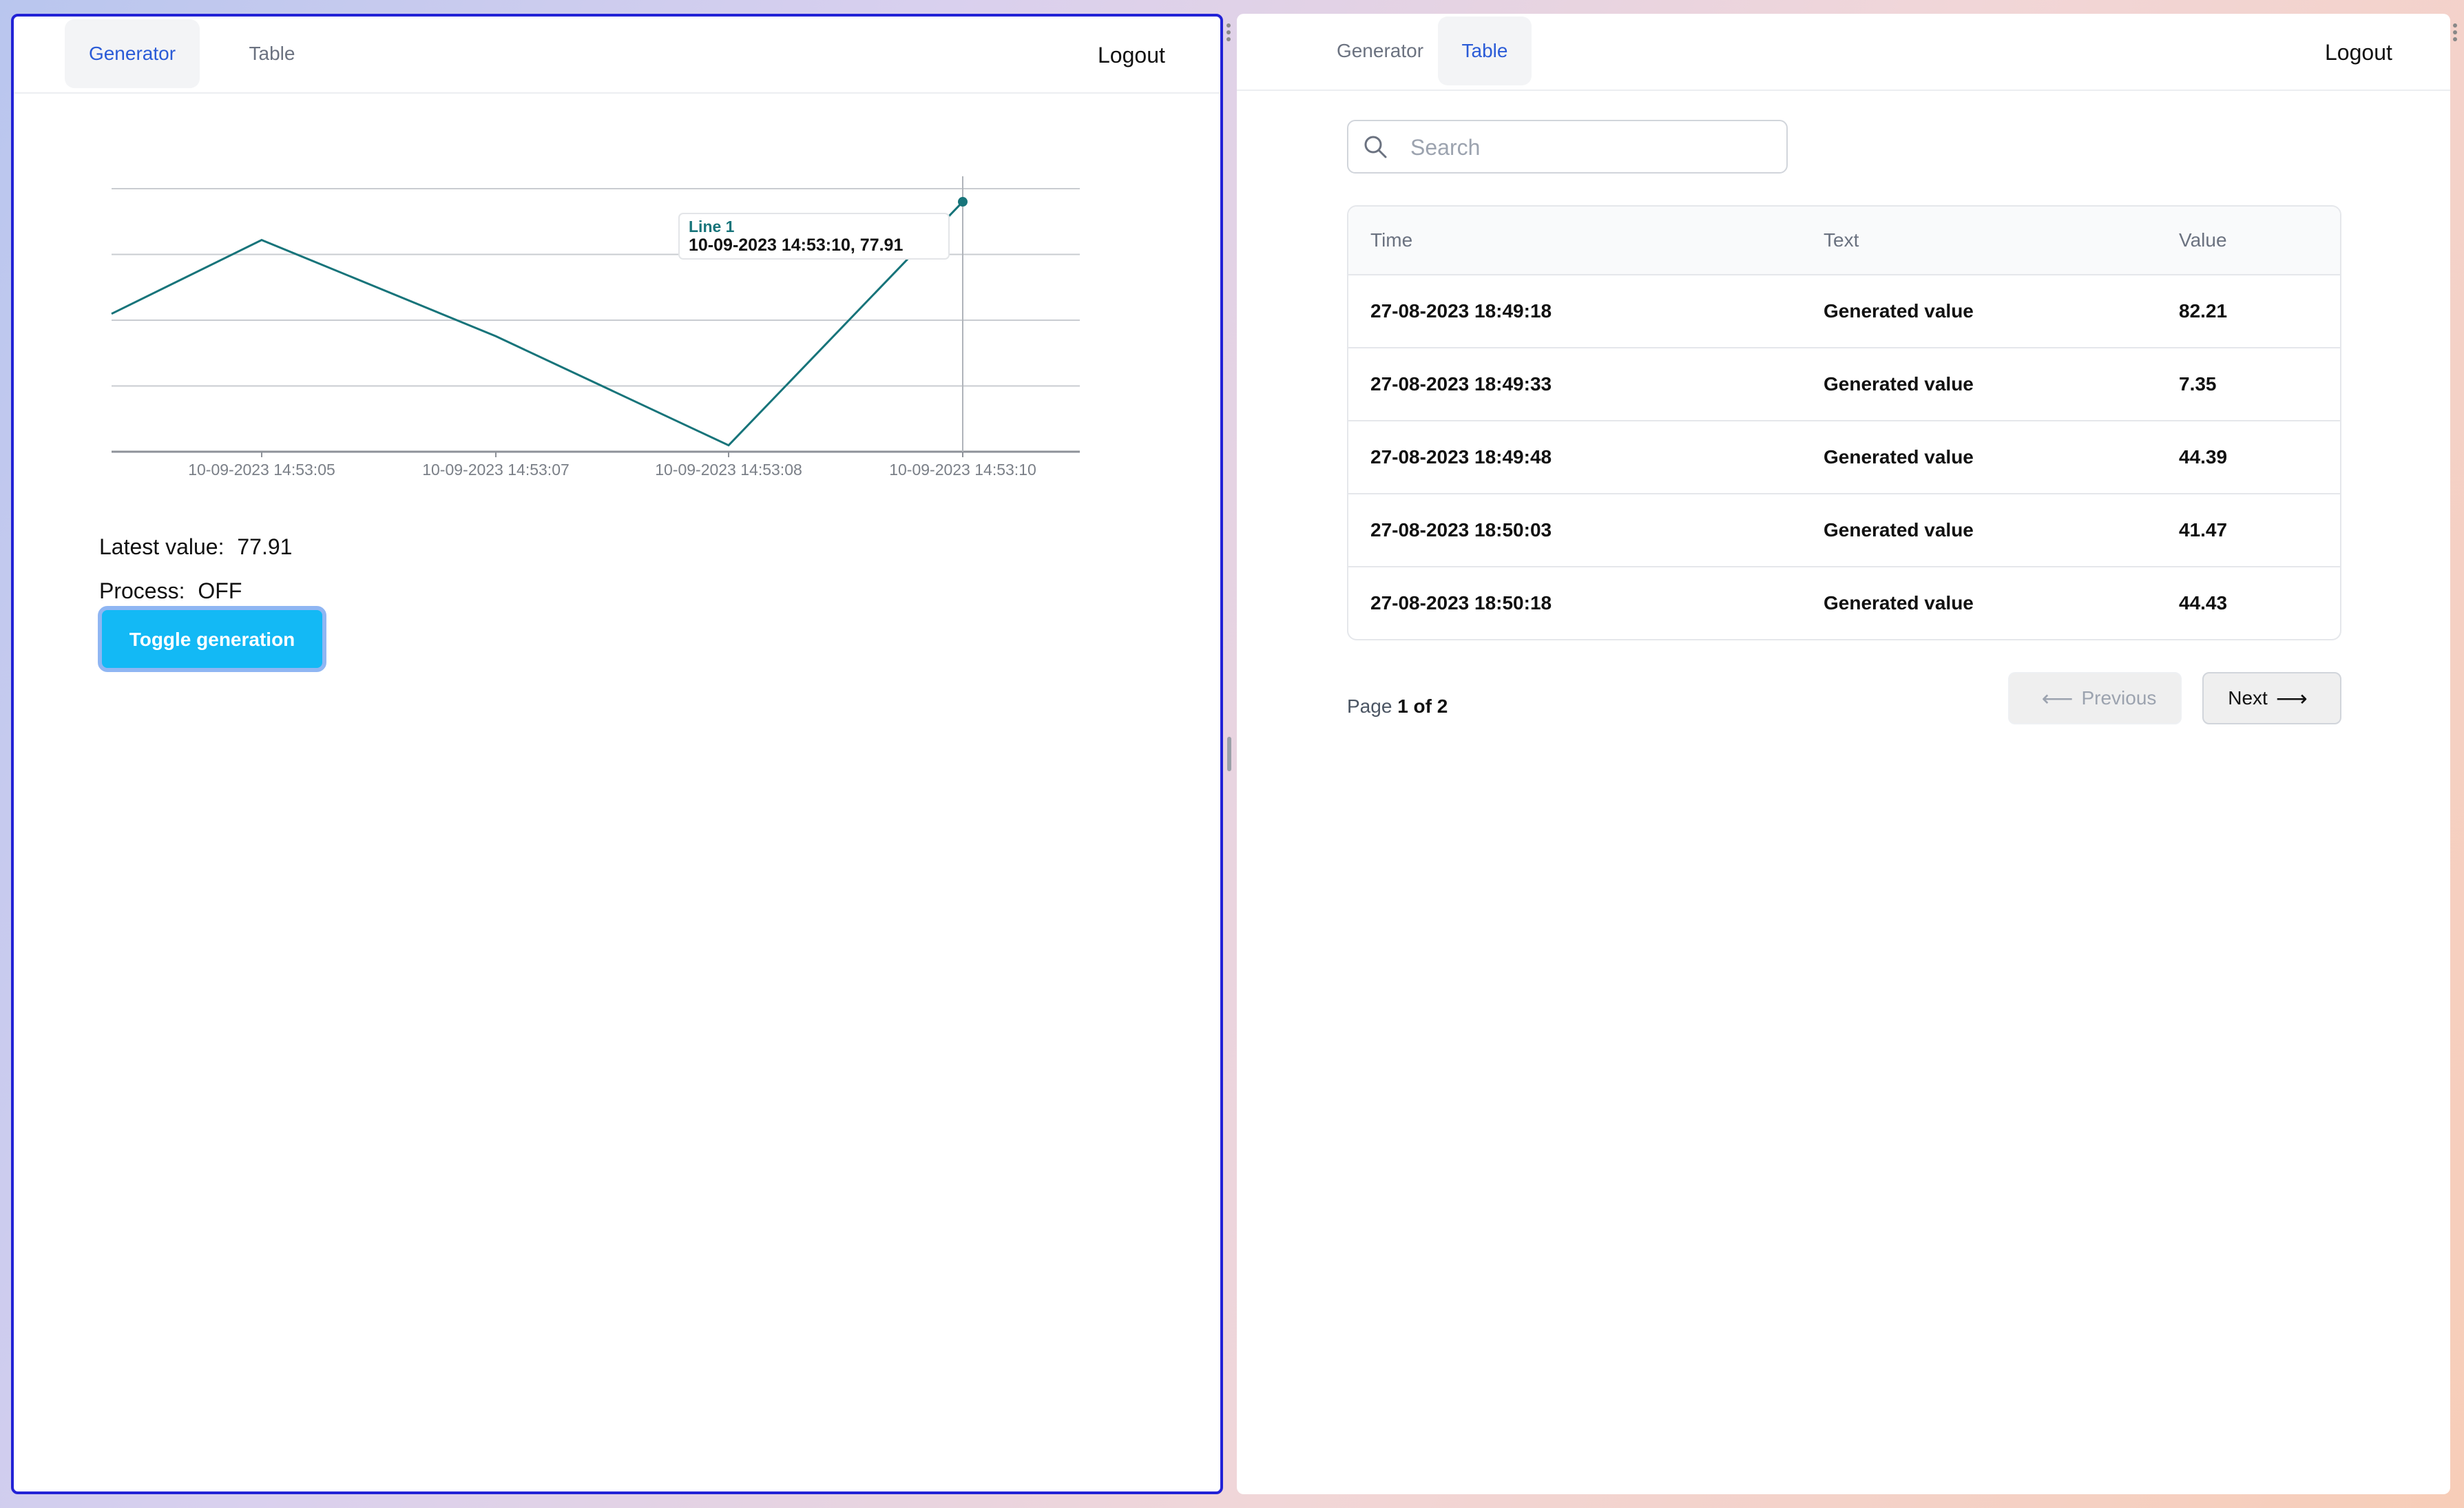 The image size is (2464, 1508). Describe the element at coordinates (212, 639) in the screenshot. I see `toggle-generation-button: Toggle generation` at that location.